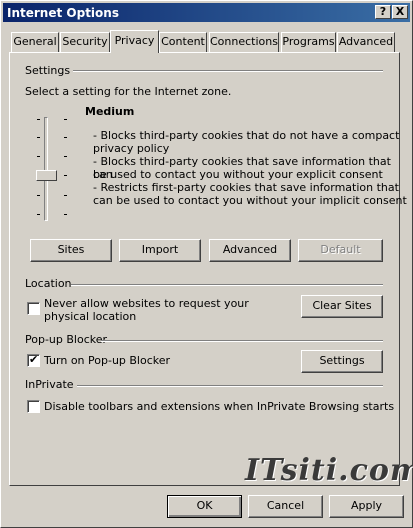  I want to click on close-button: X, so click(400, 12).